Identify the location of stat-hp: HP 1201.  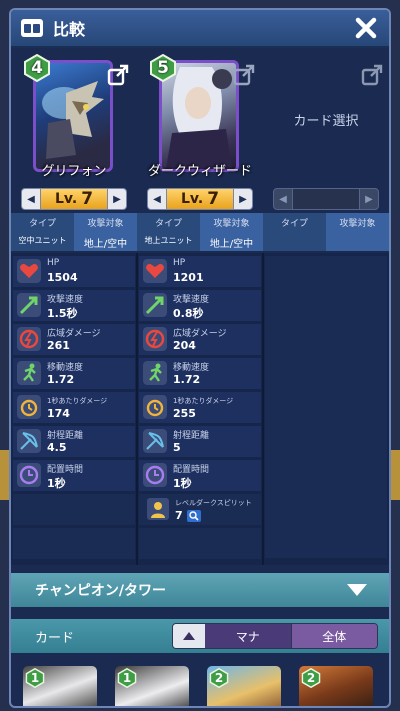
(200, 271).